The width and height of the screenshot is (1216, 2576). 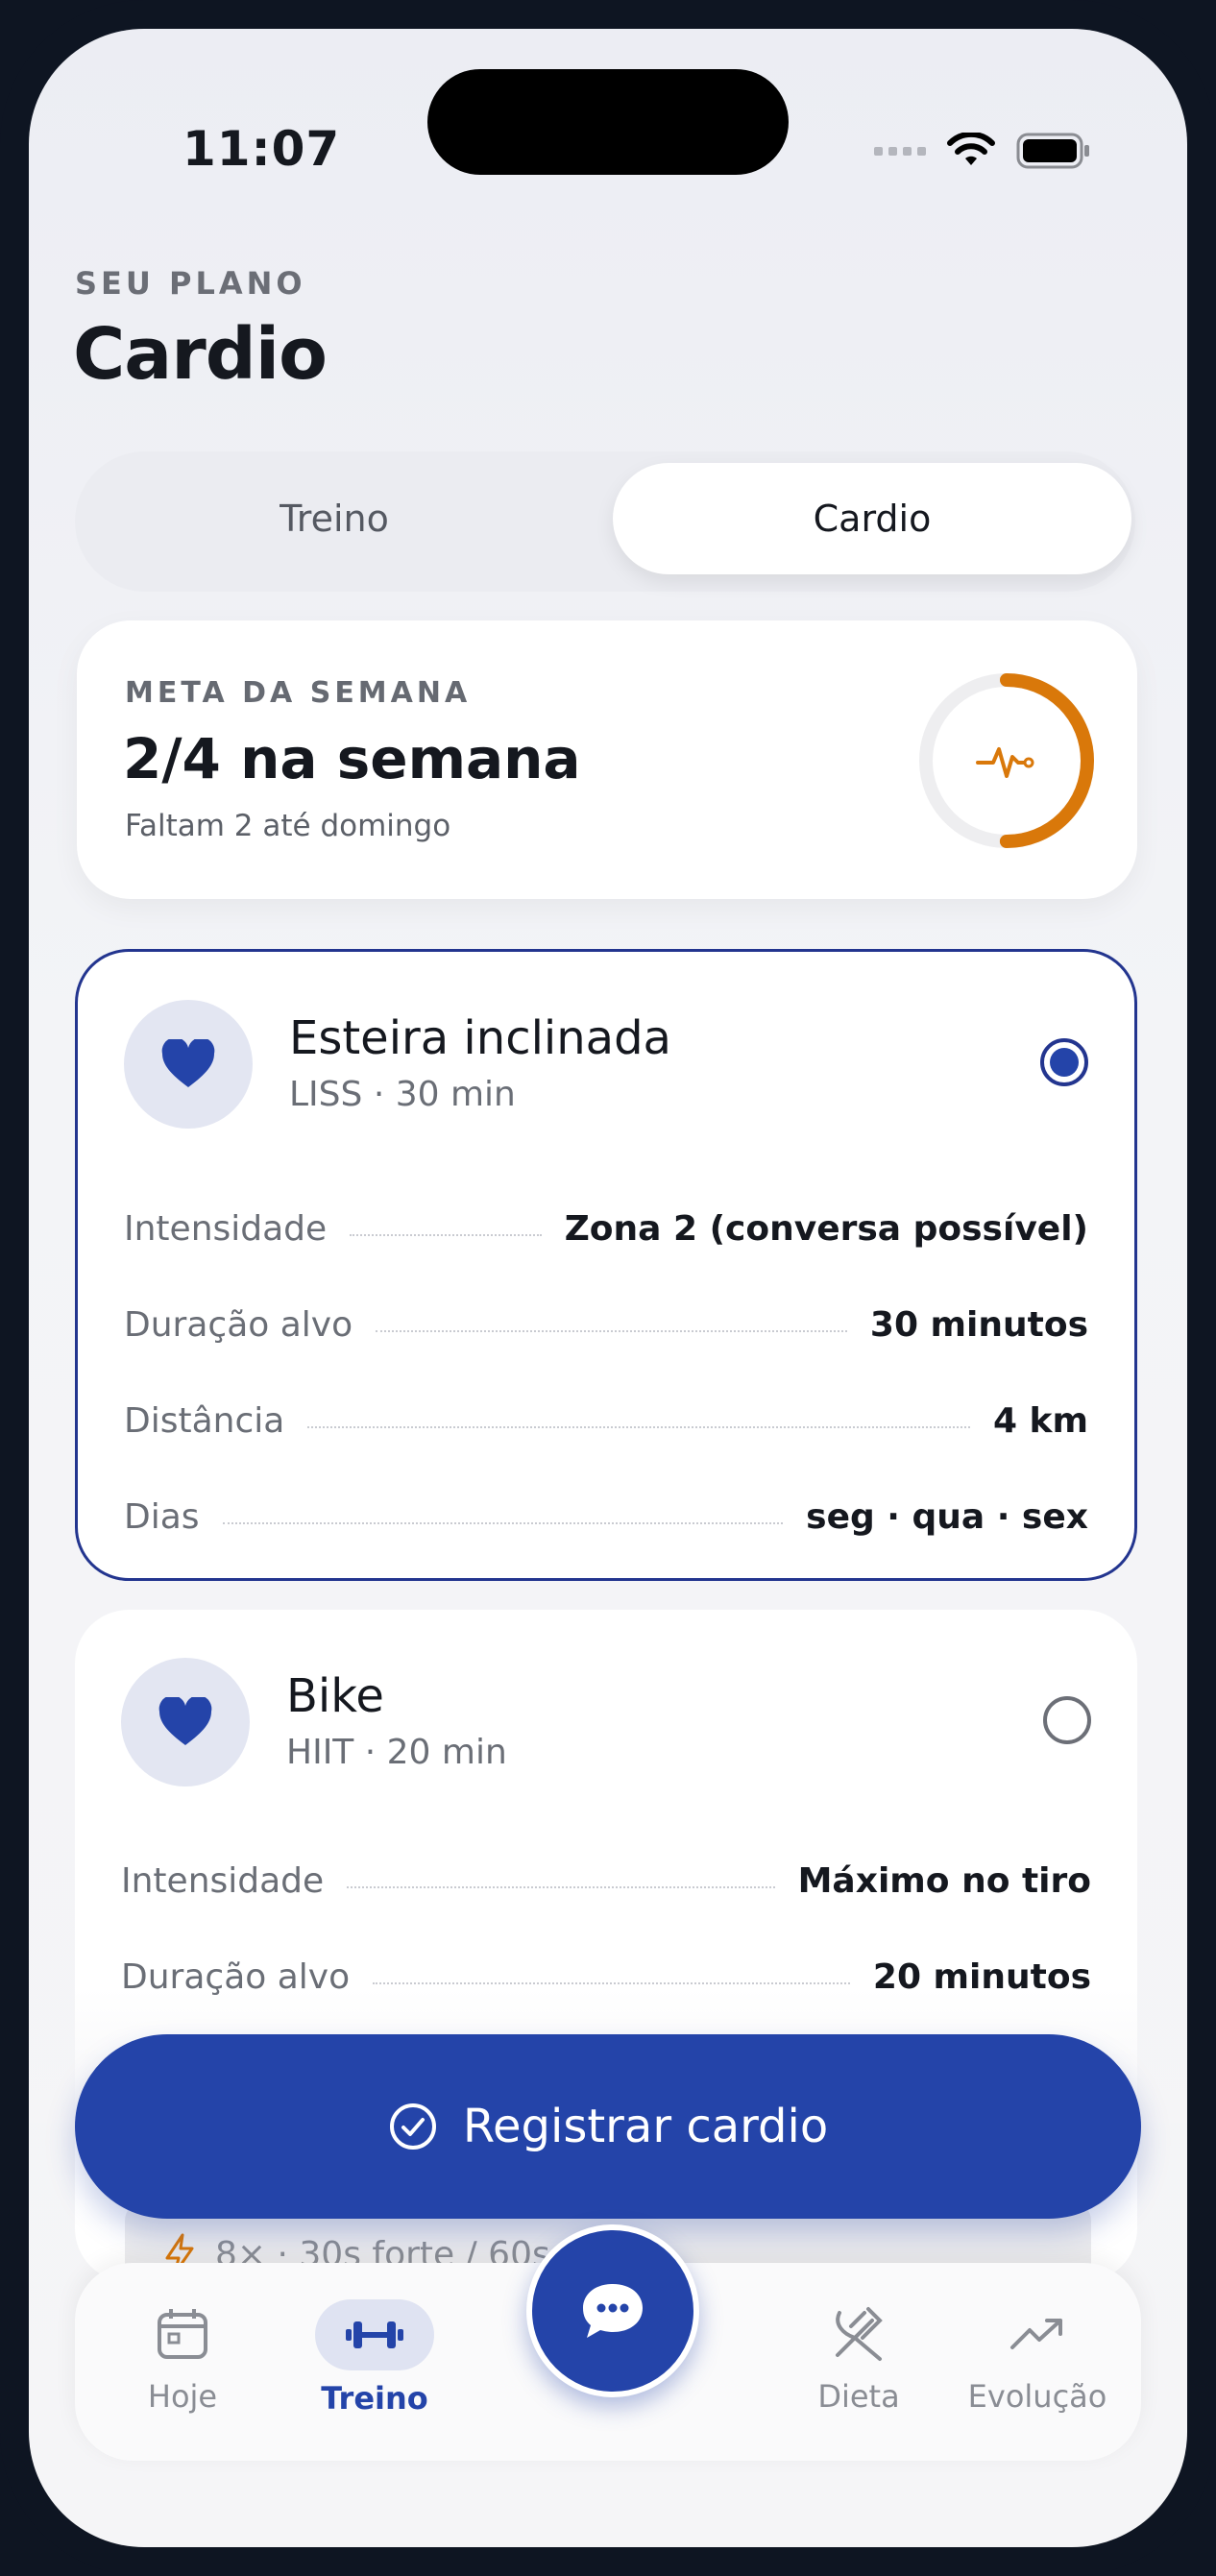 What do you see at coordinates (859, 2396) in the screenshot?
I see `tab-label: Dieta` at bounding box center [859, 2396].